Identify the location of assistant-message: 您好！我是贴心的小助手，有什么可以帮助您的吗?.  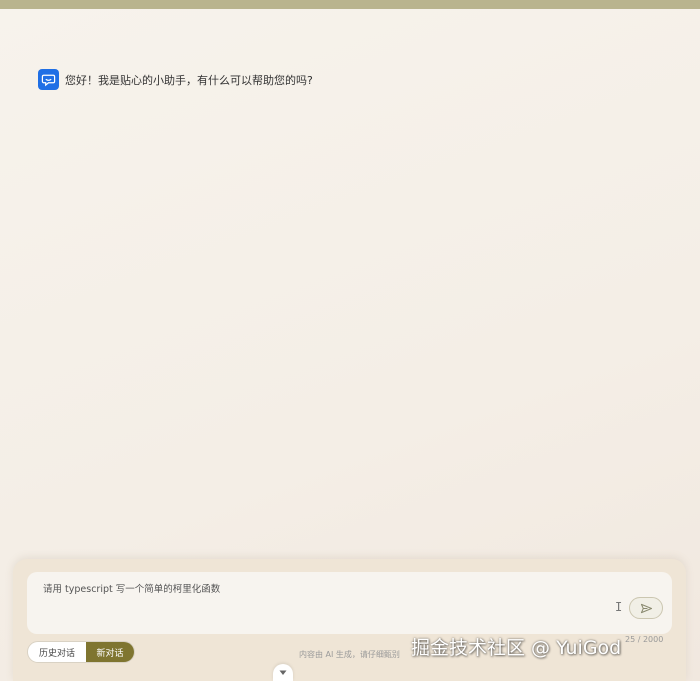
(175, 79).